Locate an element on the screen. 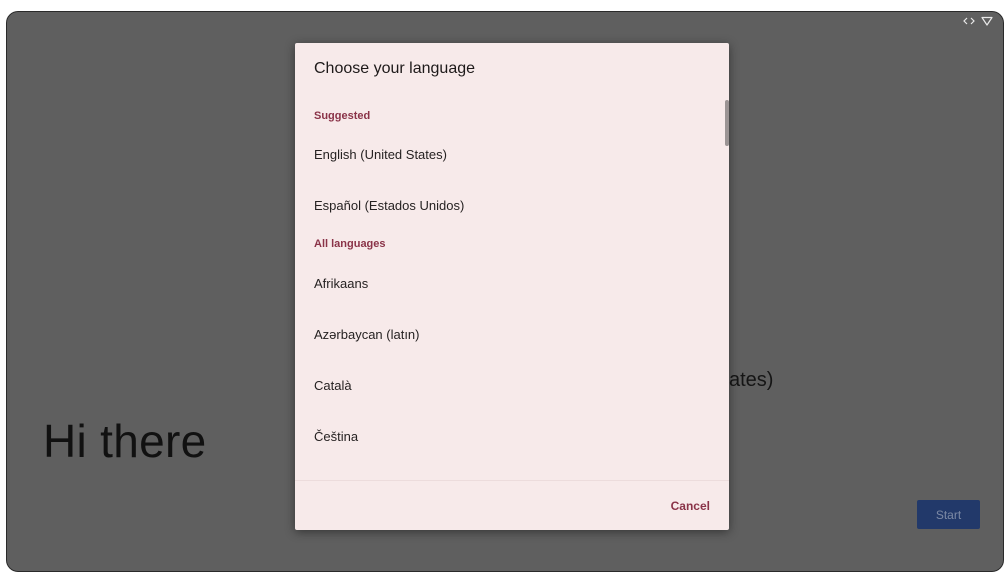  language-item: Čeština is located at coordinates (510, 436).